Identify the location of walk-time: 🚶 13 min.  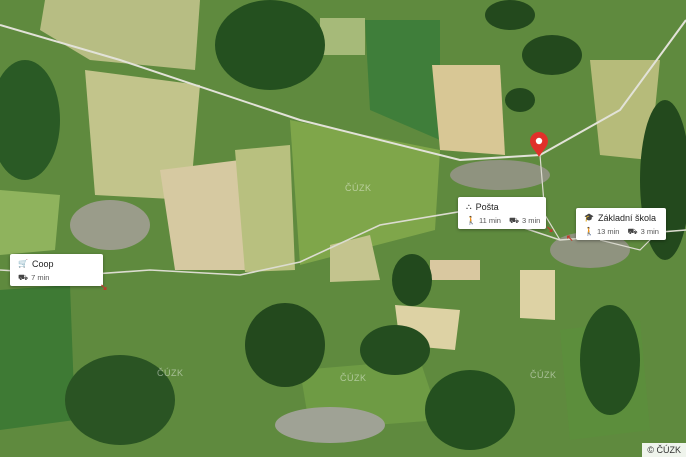
(601, 231).